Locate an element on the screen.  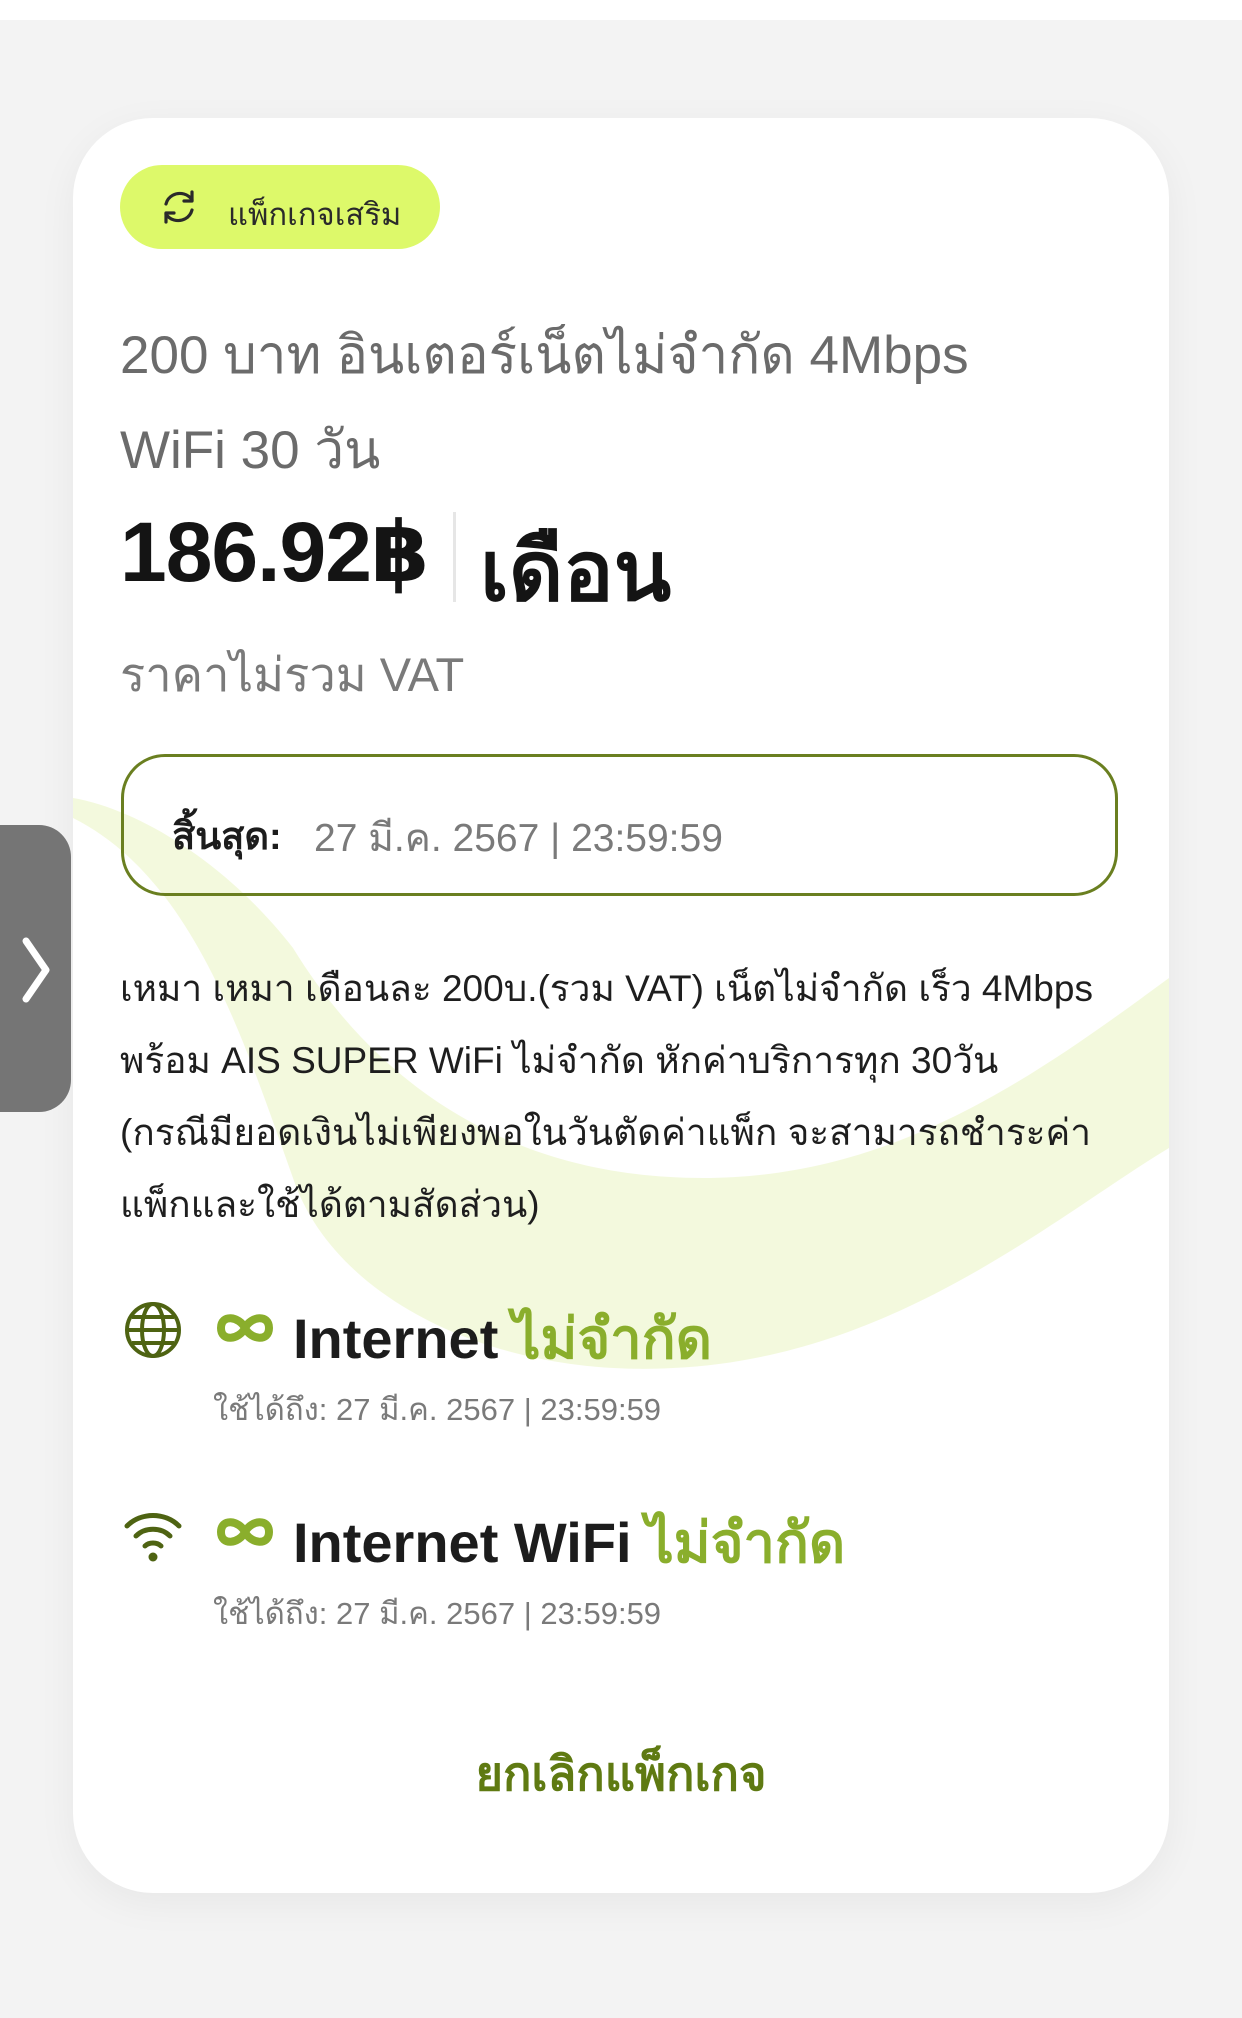
badge-label: แพ็กเกจเสริม is located at coordinates (315, 214).